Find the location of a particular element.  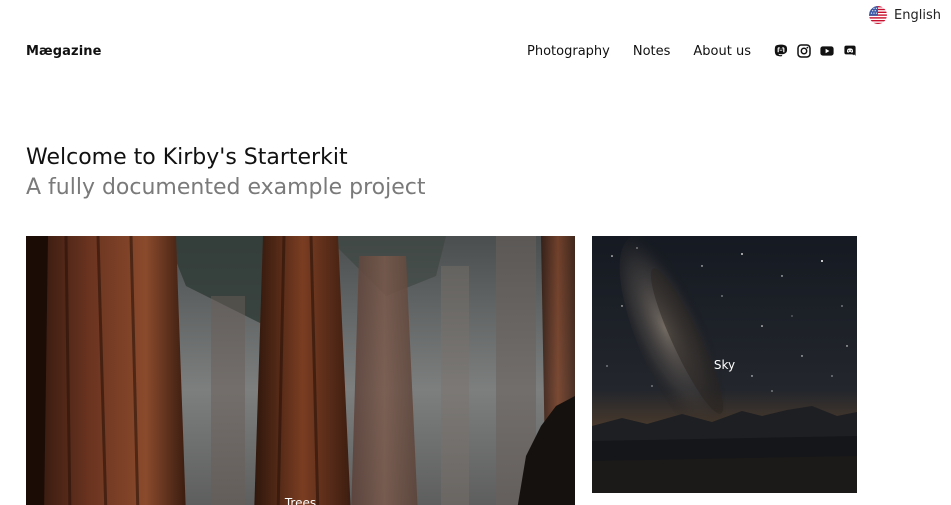

nav-item-notes: Notes is located at coordinates (652, 51).